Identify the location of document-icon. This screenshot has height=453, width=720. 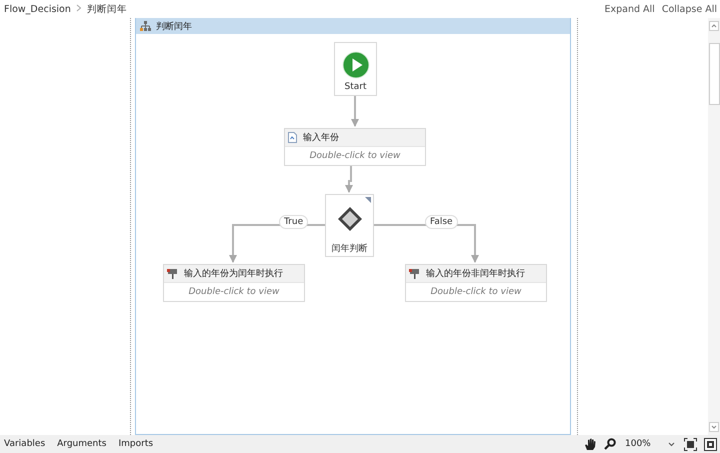
(292, 137).